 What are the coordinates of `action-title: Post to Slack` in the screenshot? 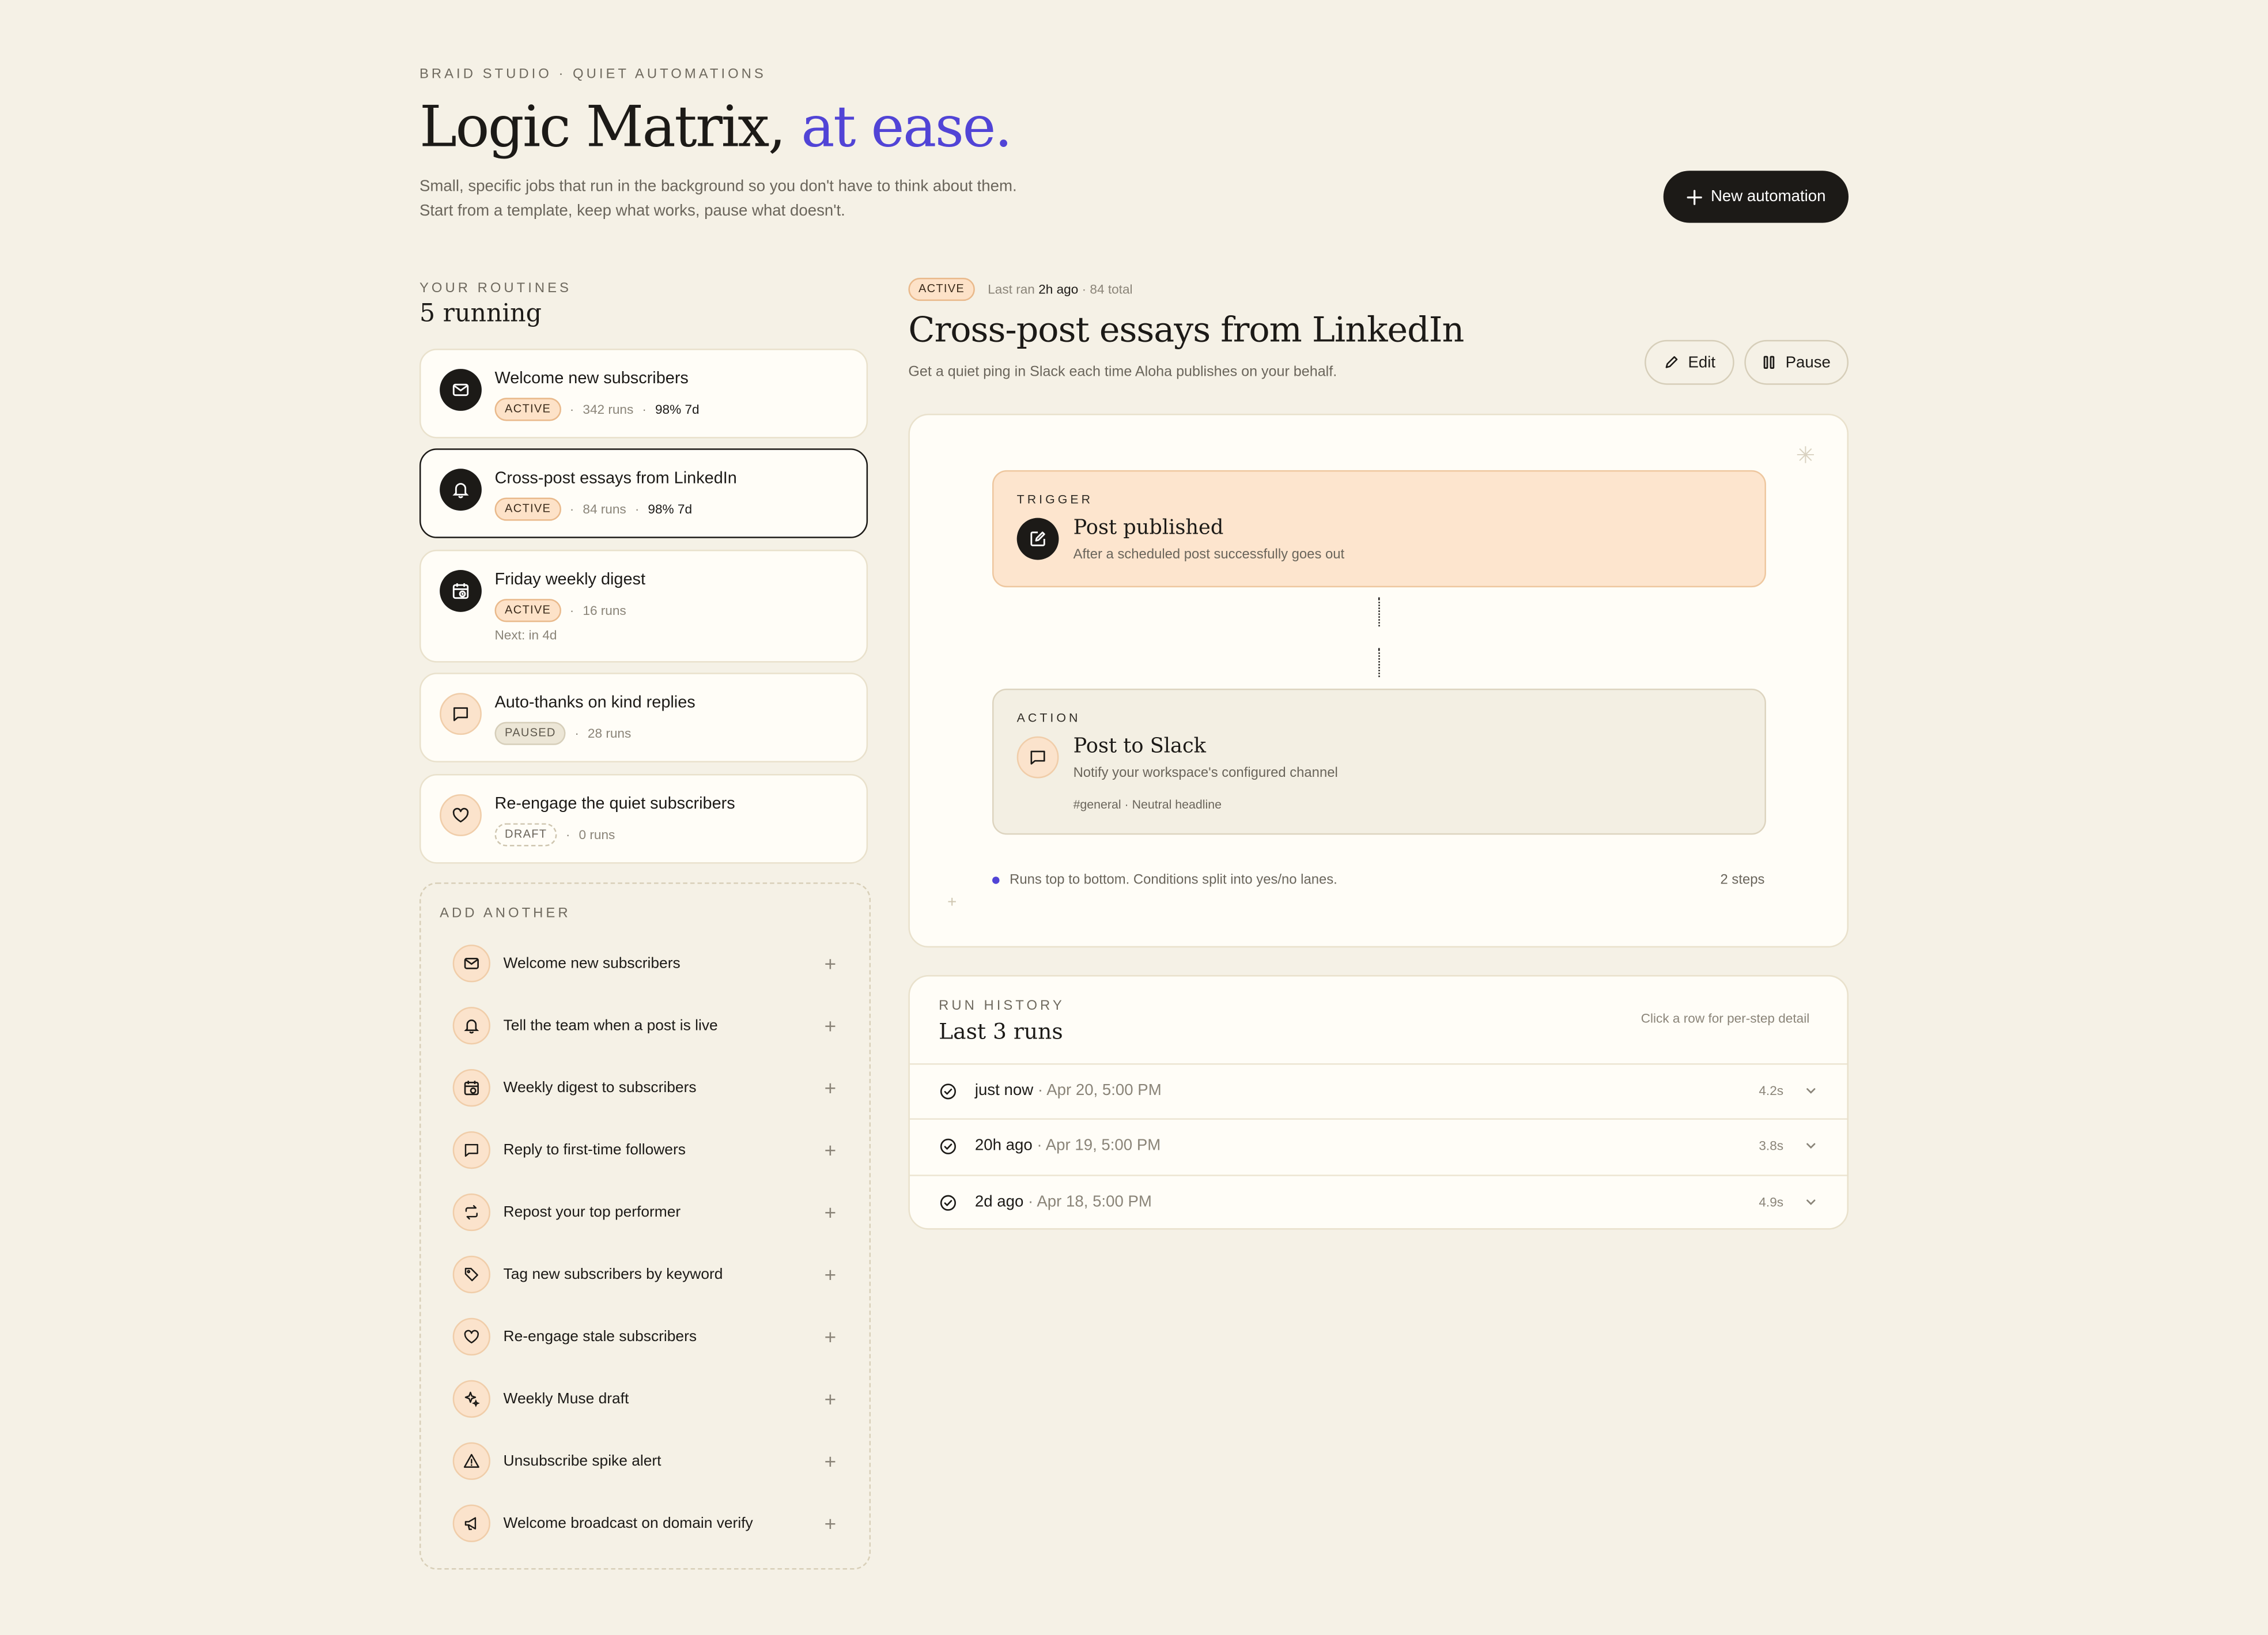 It's located at (1139, 746).